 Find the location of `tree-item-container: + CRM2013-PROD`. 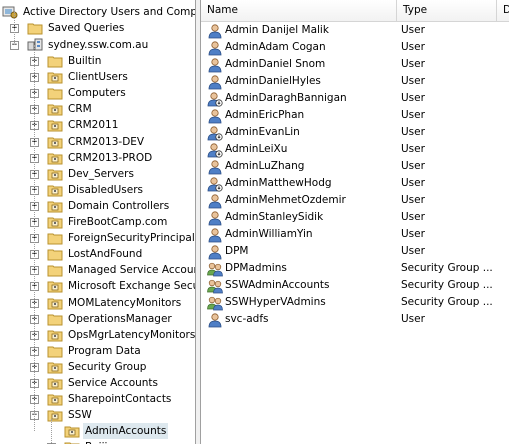

tree-item-container: + CRM2013-PROD is located at coordinates (92, 158).